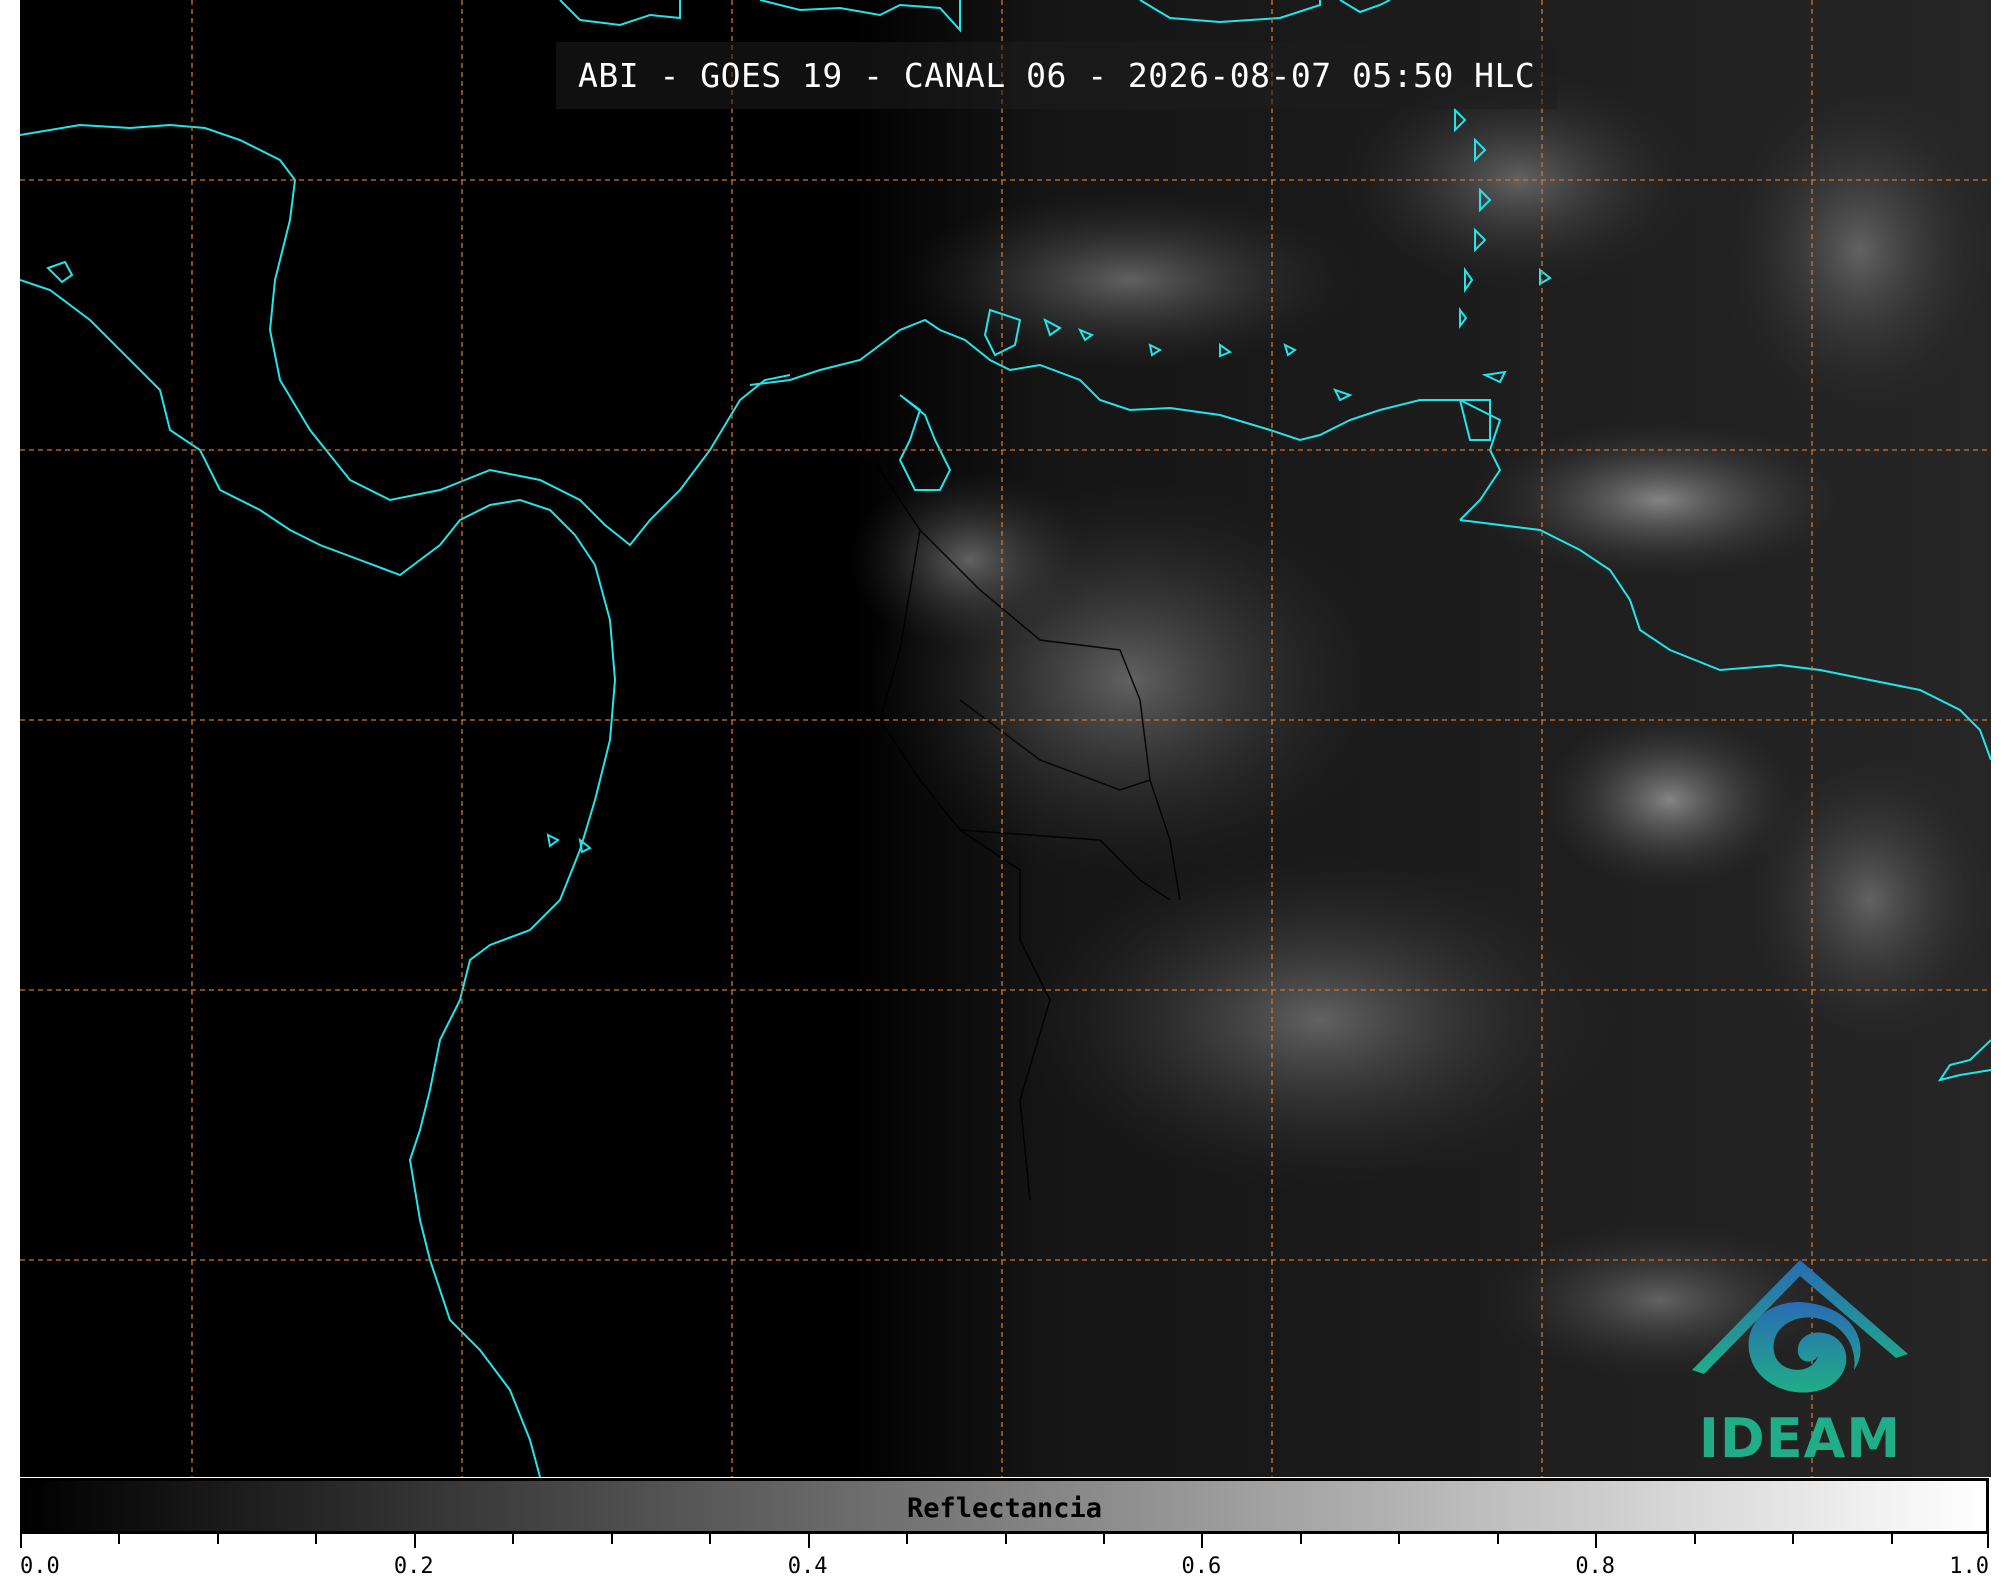 The height and width of the screenshot is (1579, 2011). Describe the element at coordinates (40, 1566) in the screenshot. I see `colorbar-tick-label: 0.0` at that location.